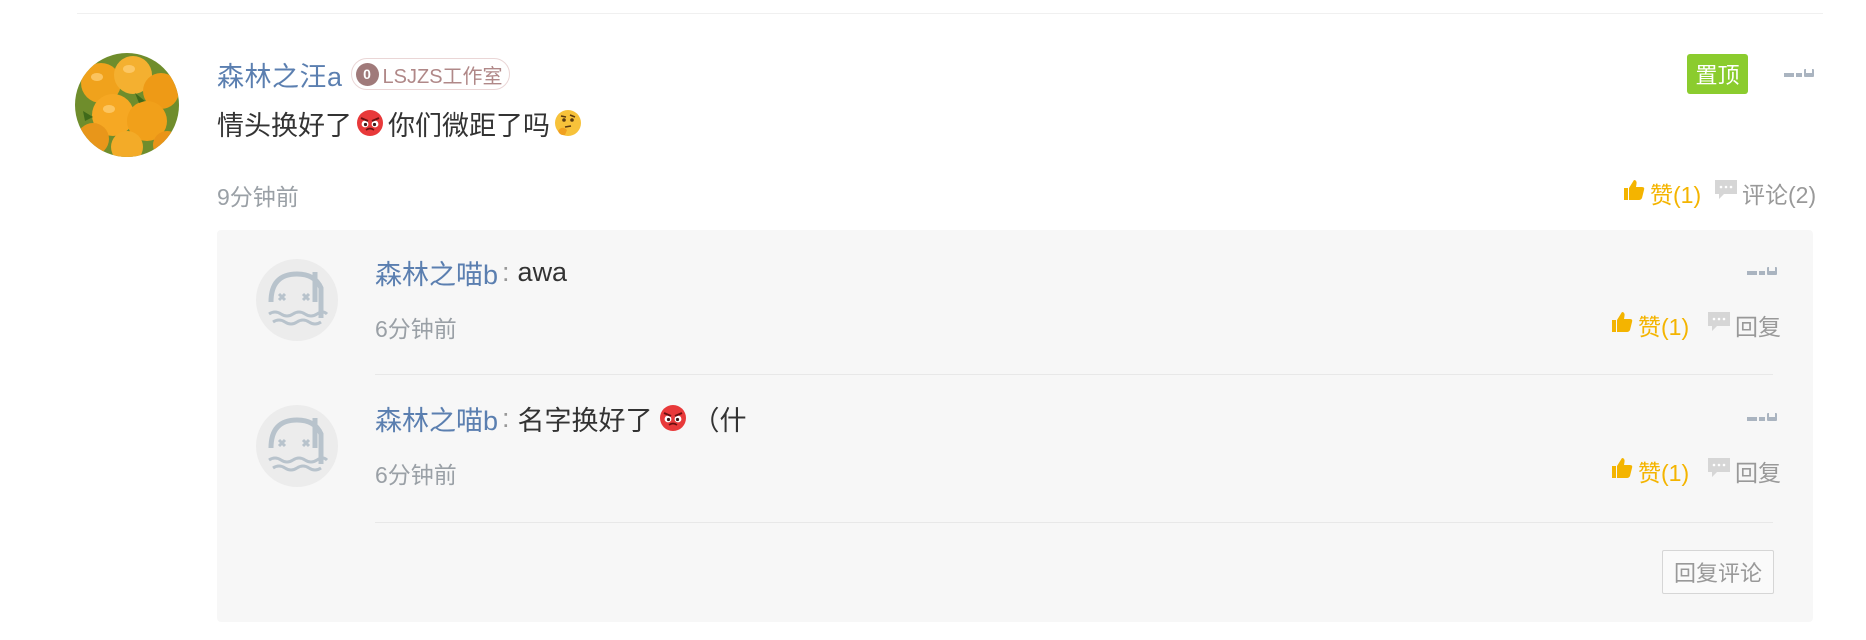  What do you see at coordinates (1779, 195) in the screenshot?
I see `comment-count: 评论(2)` at bounding box center [1779, 195].